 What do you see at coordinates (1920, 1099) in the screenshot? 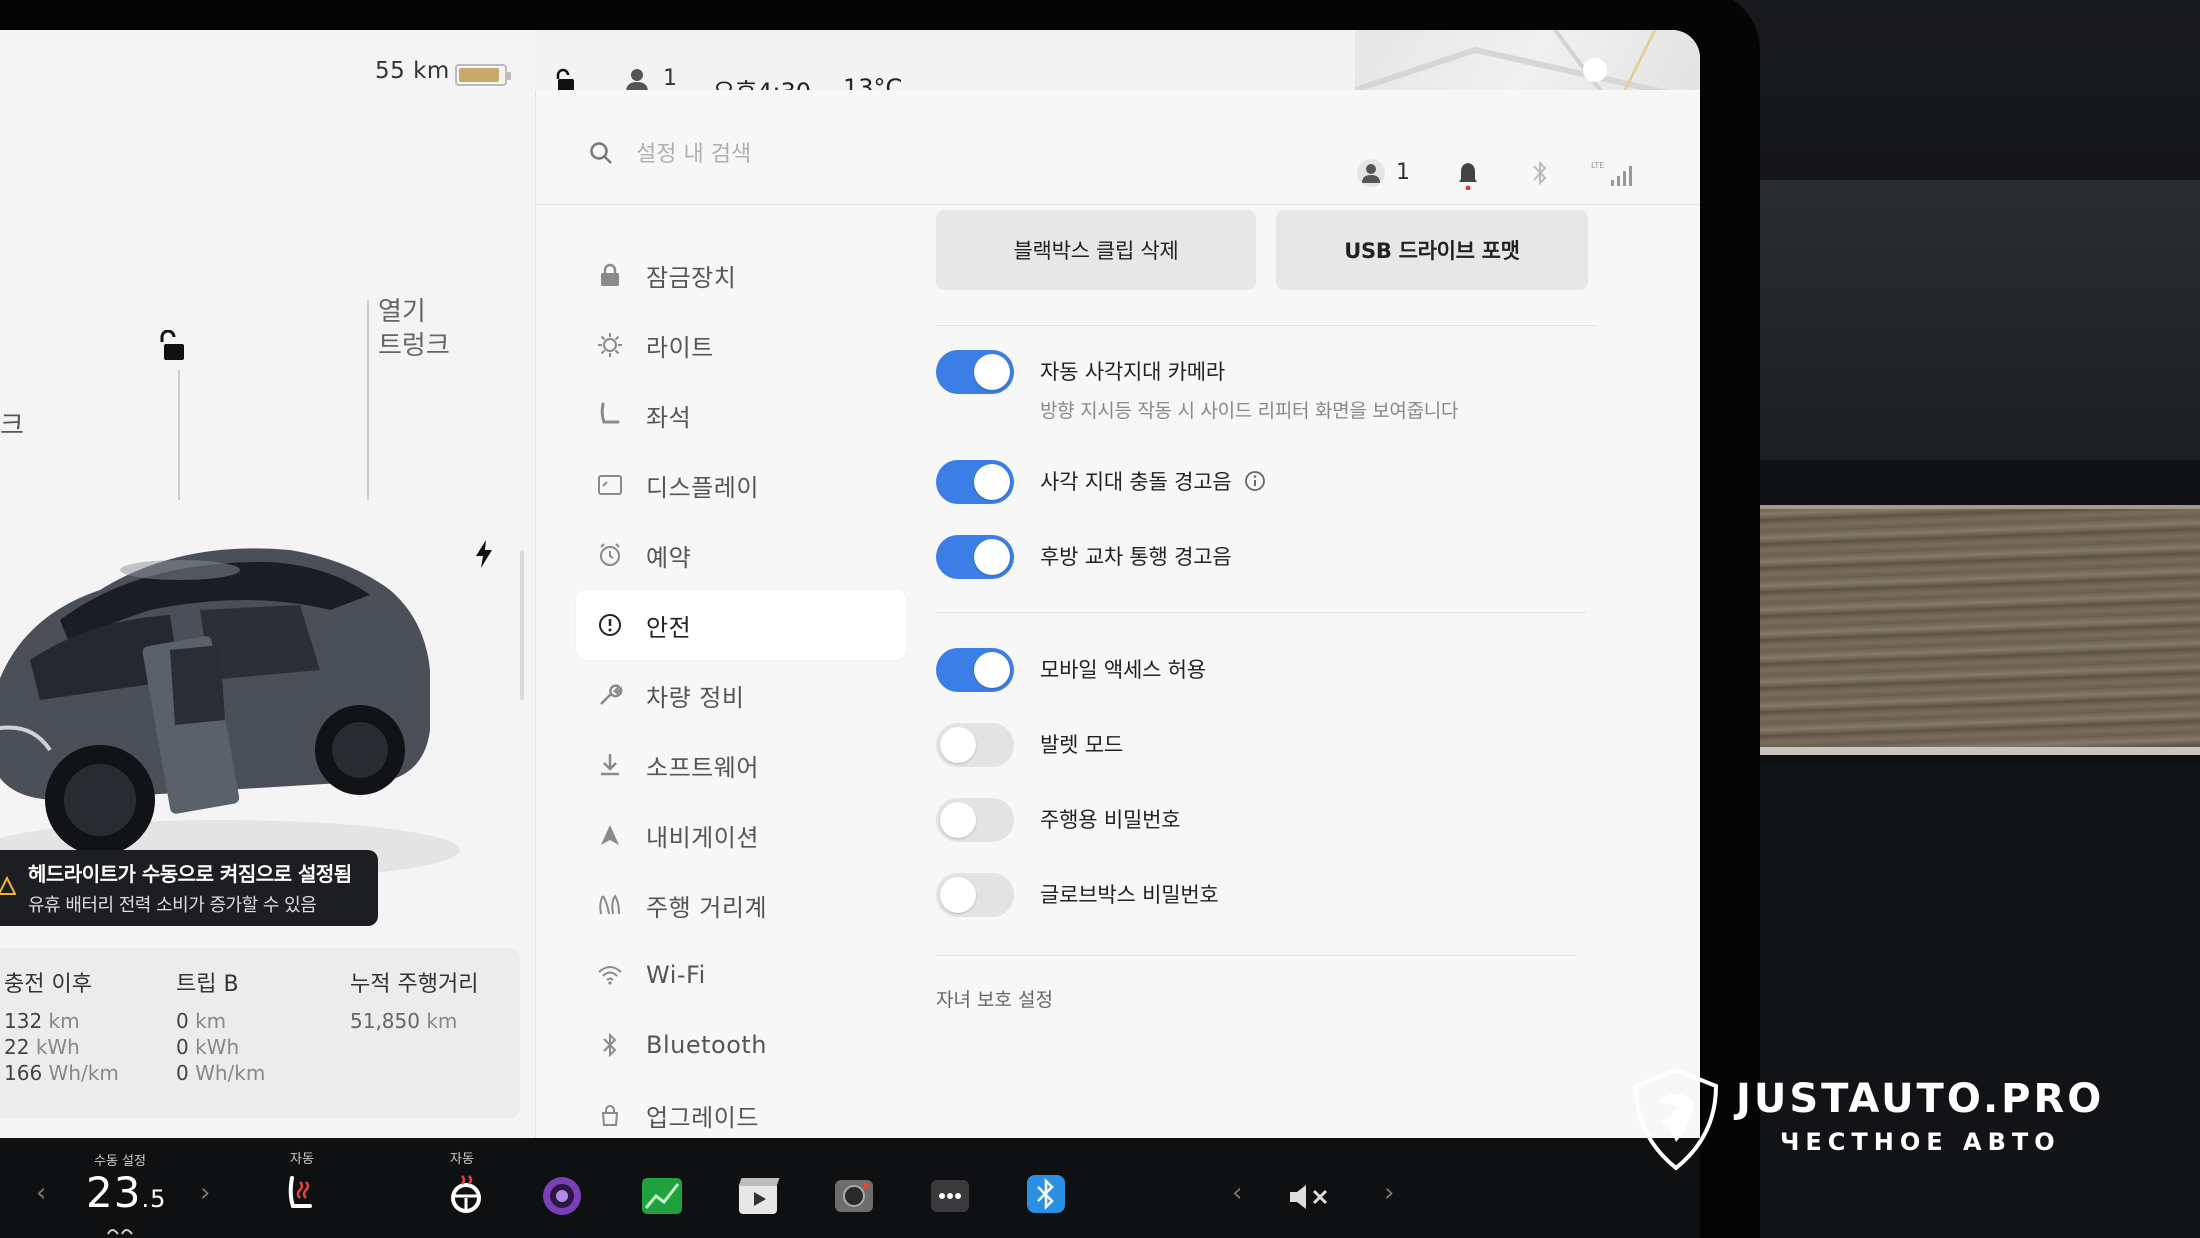
I see `watermark-line1: JUSTAUTO.PRO` at bounding box center [1920, 1099].